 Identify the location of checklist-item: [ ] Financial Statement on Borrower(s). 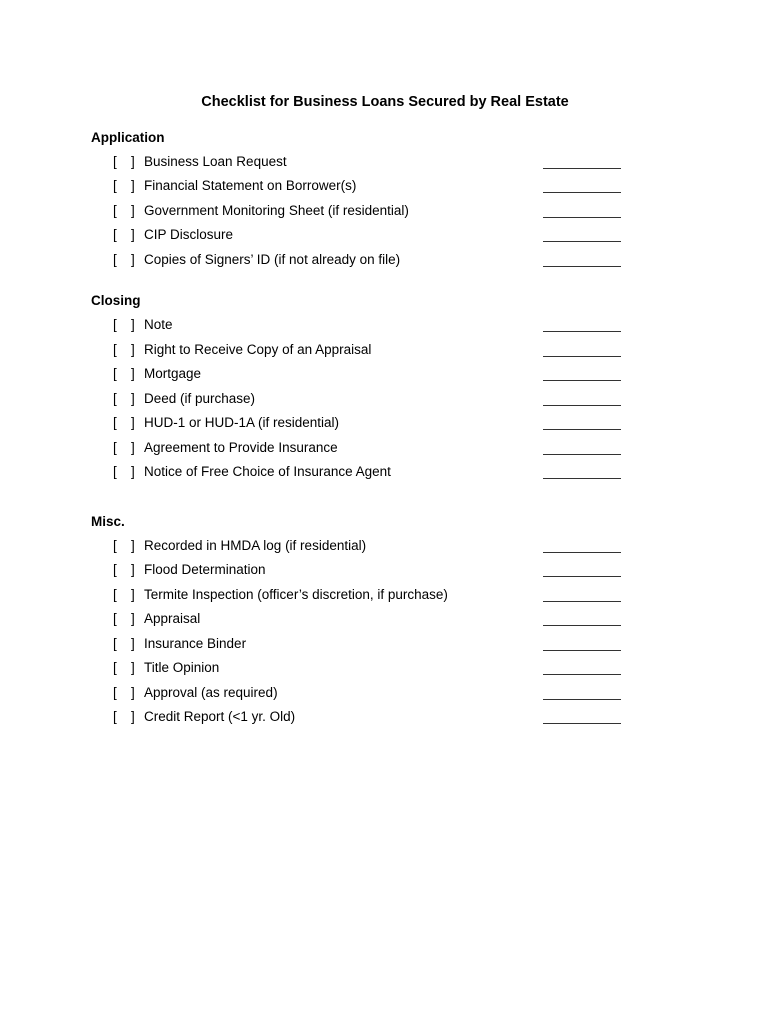
(385, 187).